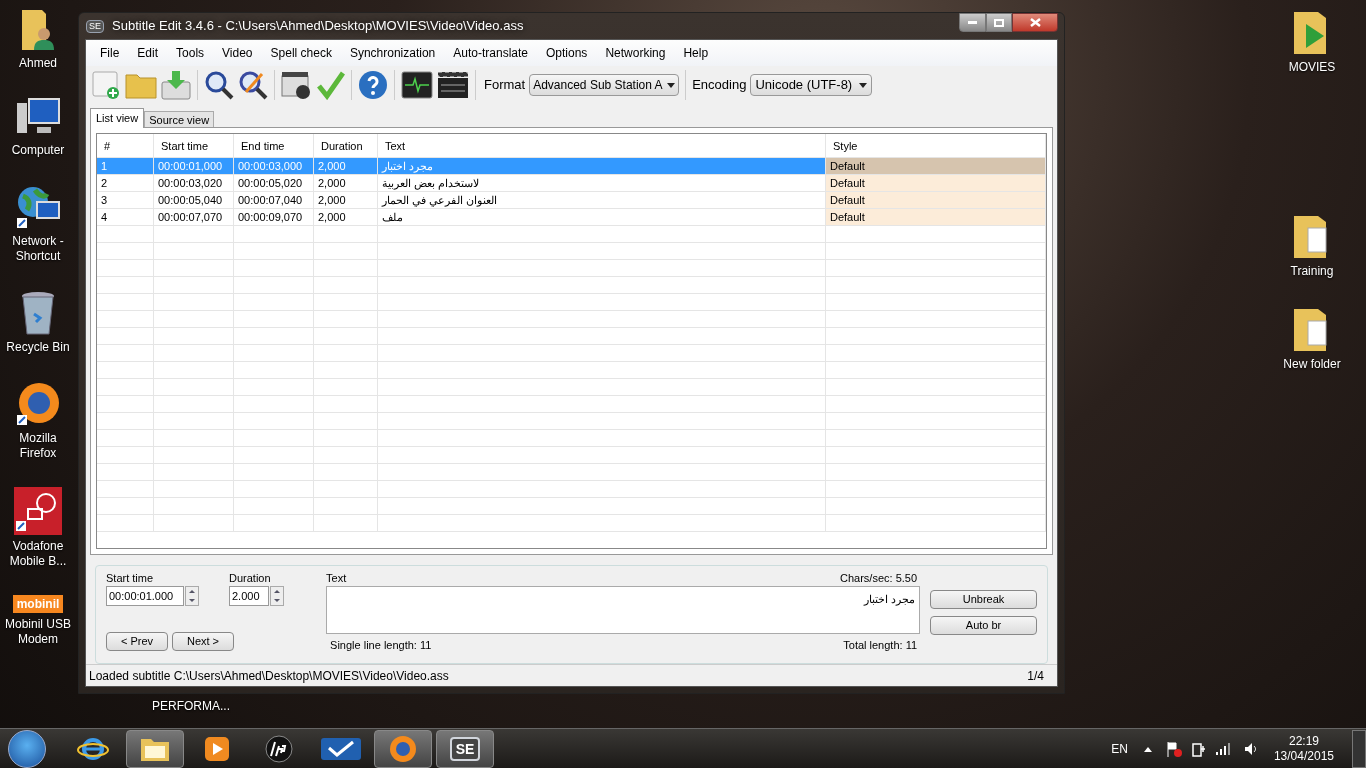 The image size is (1366, 768). Describe the element at coordinates (38, 249) in the screenshot. I see `desktop-icon-label: Network - Shortcut` at that location.